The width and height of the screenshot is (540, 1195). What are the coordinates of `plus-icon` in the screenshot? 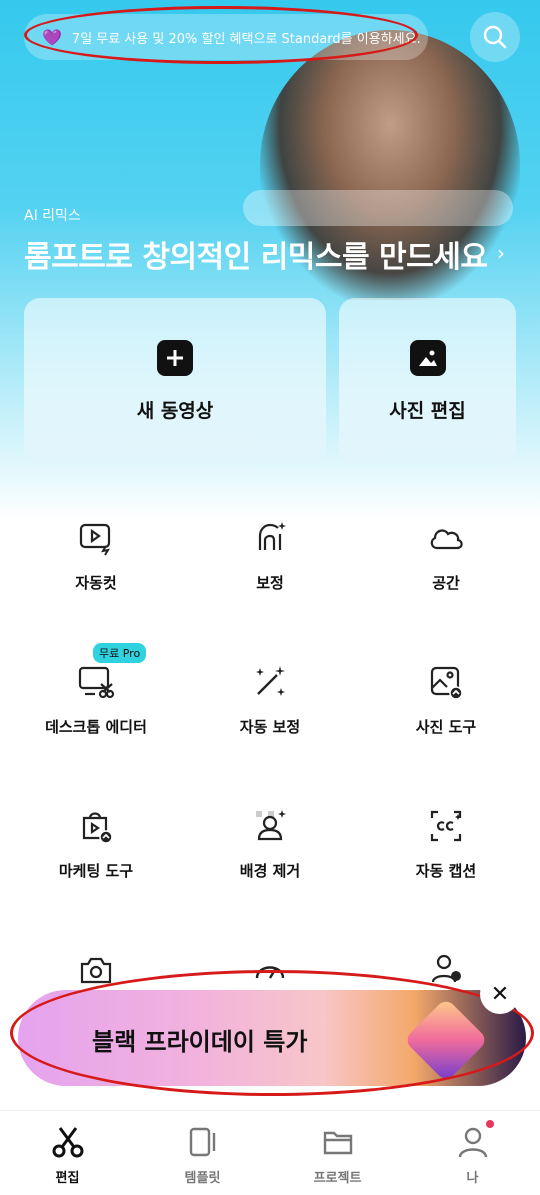 It's located at (175, 357).